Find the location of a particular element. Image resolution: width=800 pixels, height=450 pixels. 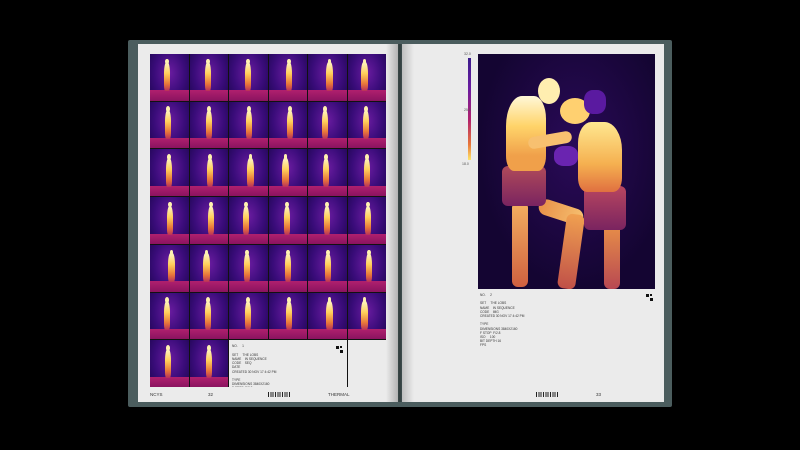

left-barcode is located at coordinates (279, 394).